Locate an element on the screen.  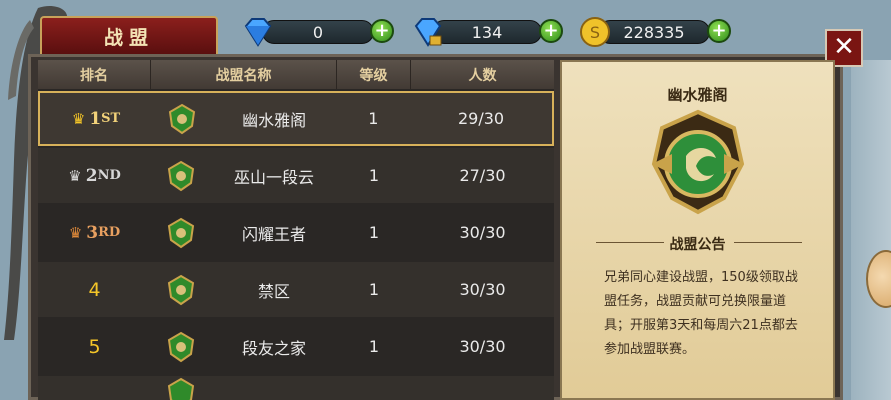
column-header-name: 战盟名称 is located at coordinates (244, 74).